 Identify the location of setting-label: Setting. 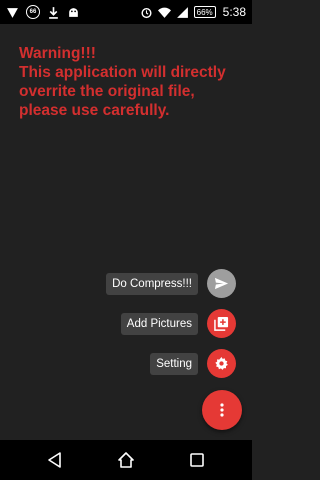
(174, 363).